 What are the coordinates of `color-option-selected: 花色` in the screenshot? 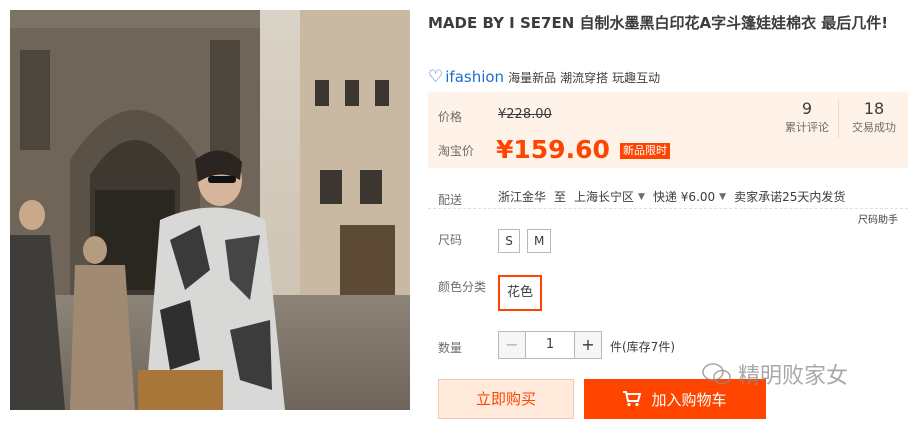 It's located at (520, 293).